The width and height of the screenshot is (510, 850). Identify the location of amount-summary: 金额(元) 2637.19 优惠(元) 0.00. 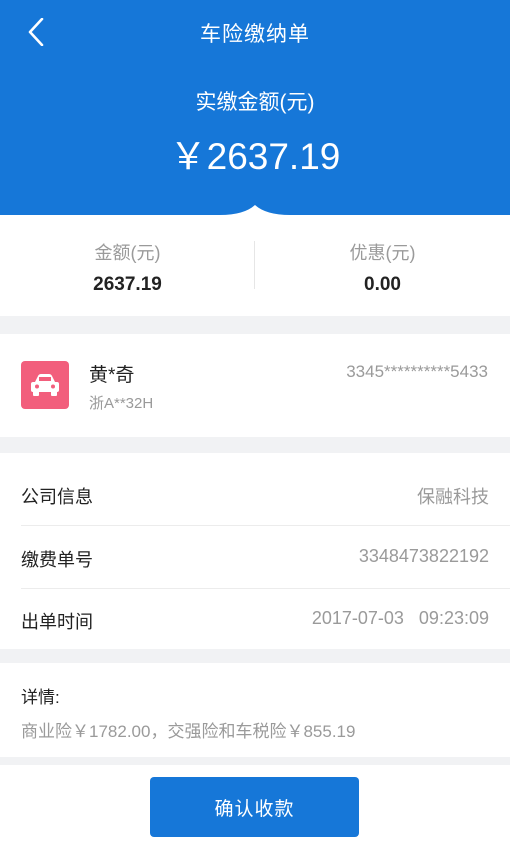
(255, 265).